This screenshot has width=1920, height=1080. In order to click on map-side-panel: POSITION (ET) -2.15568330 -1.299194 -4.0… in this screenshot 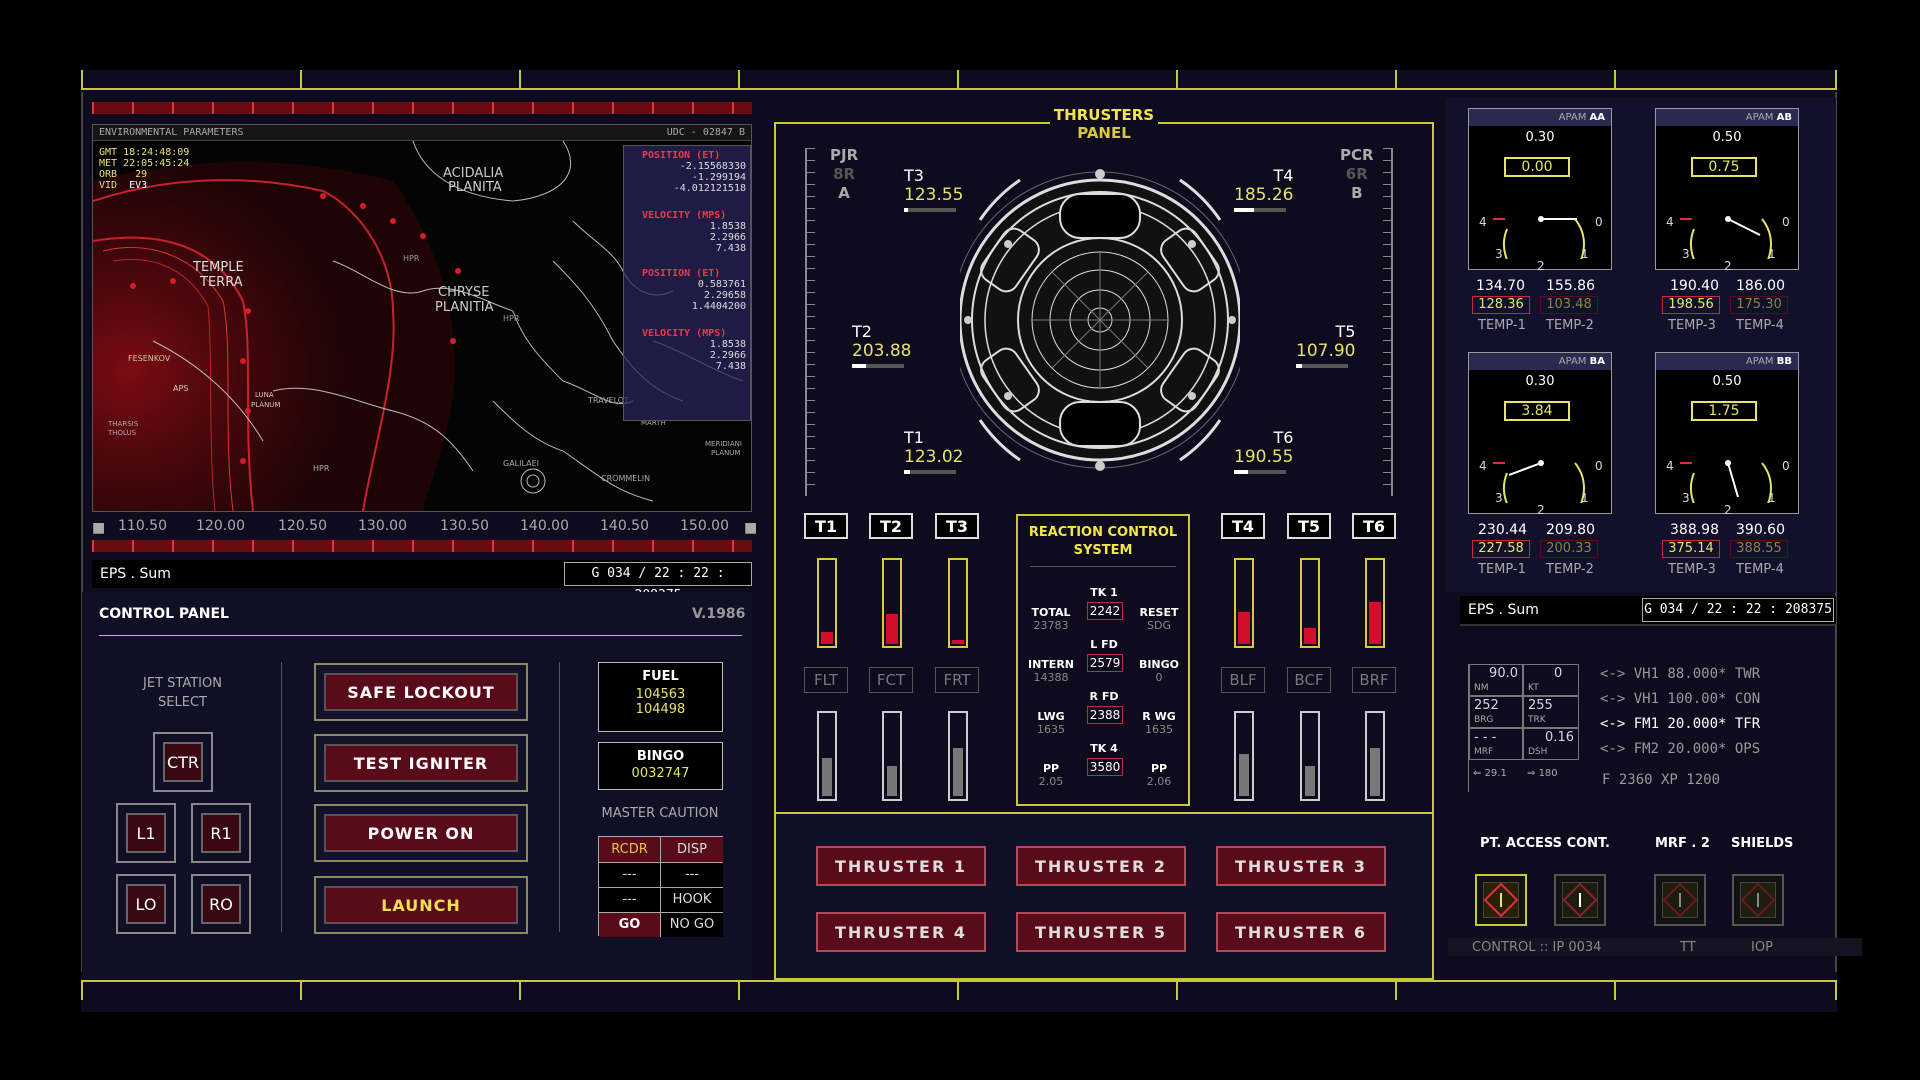, I will do `click(687, 283)`.